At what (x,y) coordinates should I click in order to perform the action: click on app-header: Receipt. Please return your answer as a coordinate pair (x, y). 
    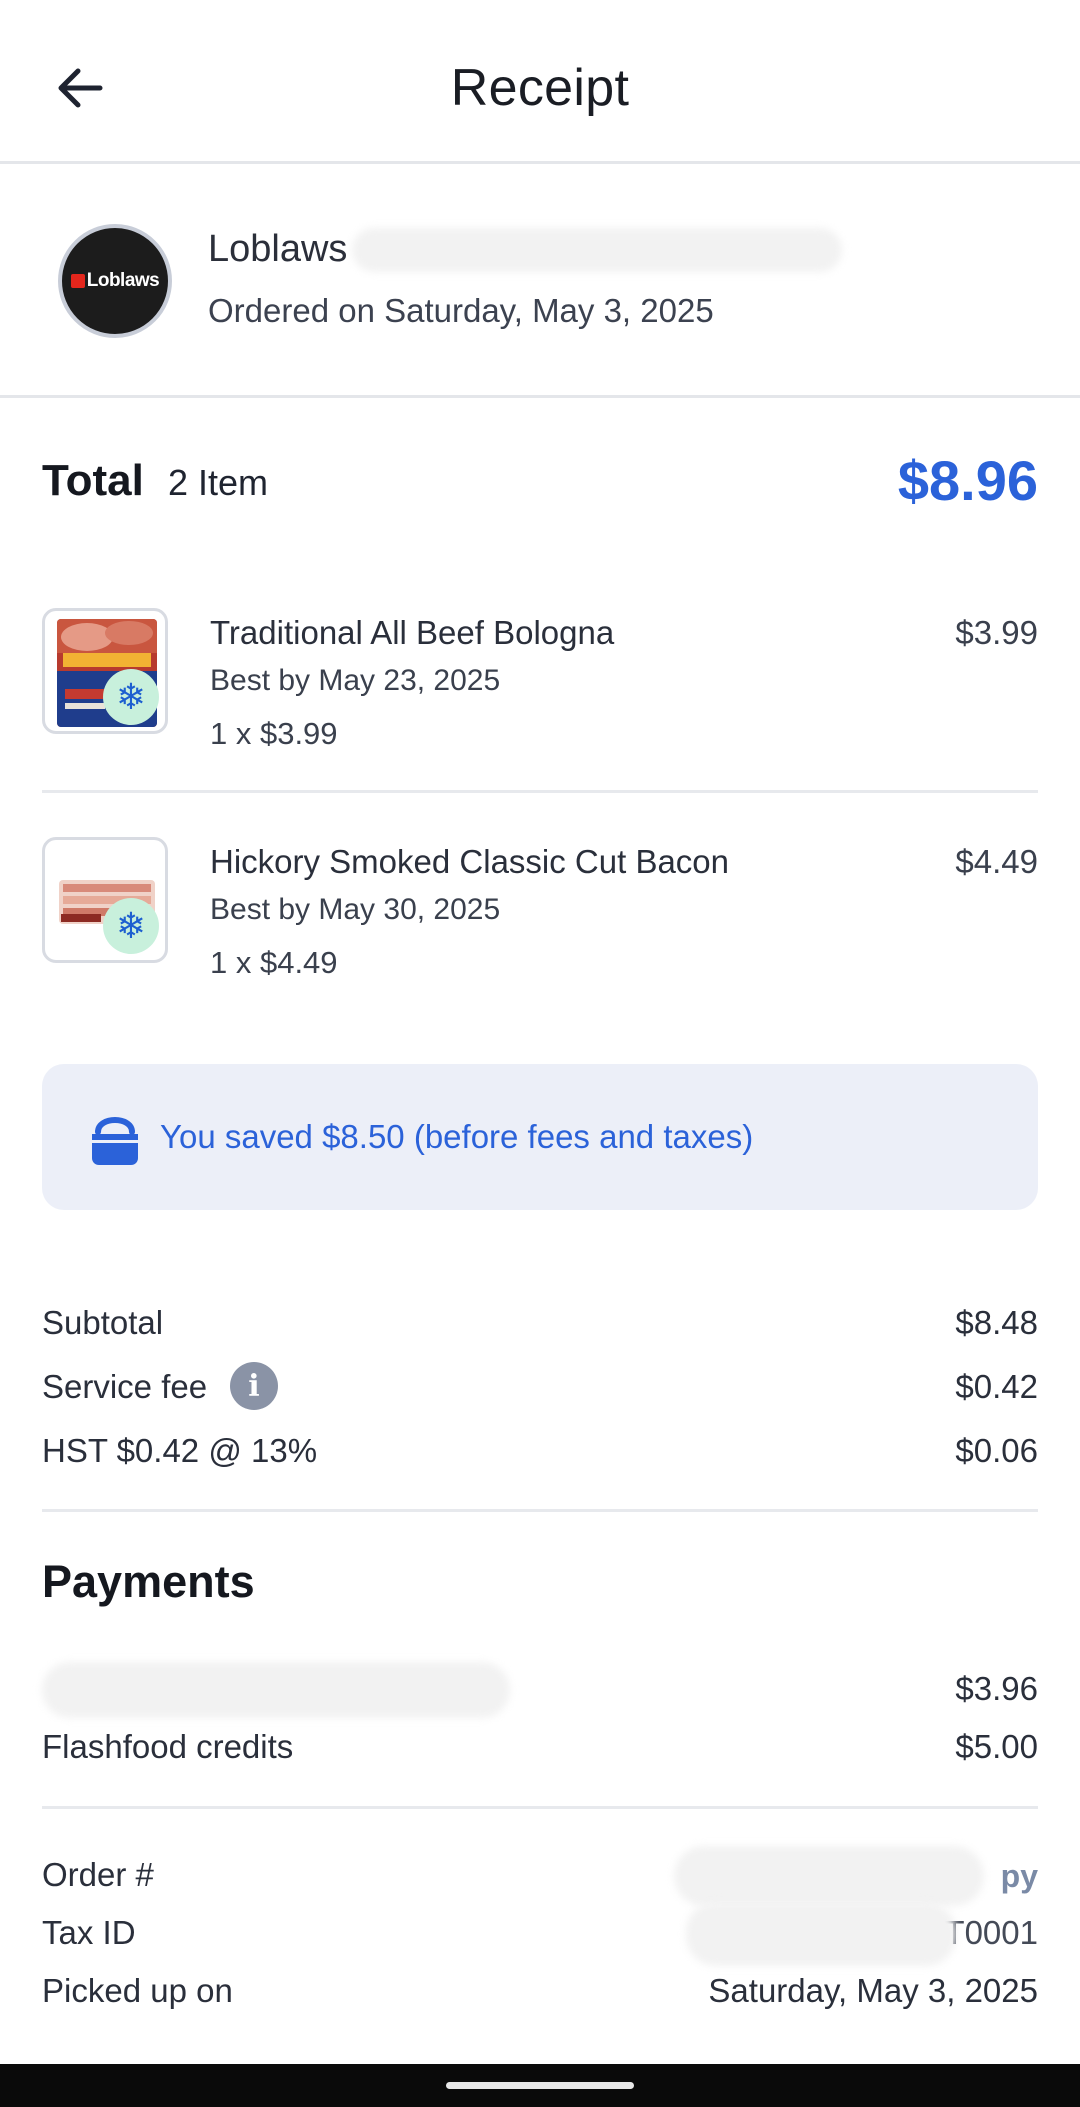
    Looking at the image, I should click on (540, 82).